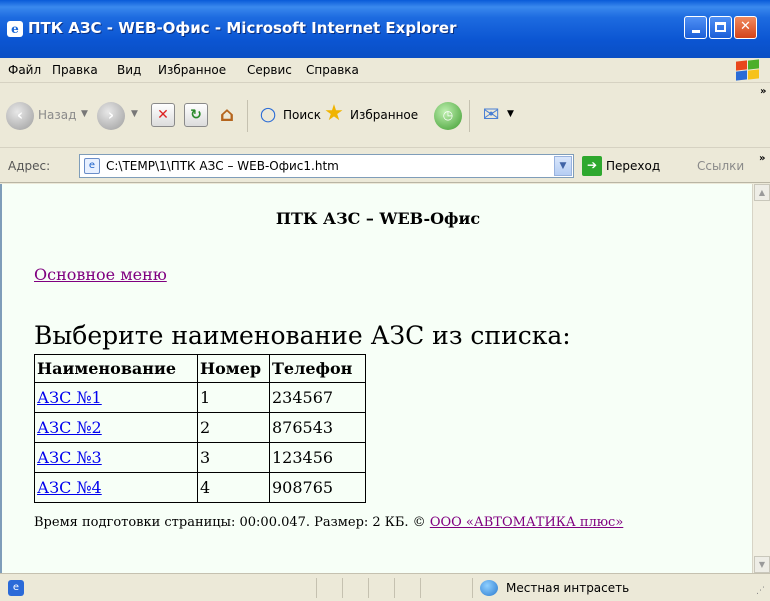  What do you see at coordinates (192, 70) in the screenshot?
I see `menu-favorites: Избранное` at bounding box center [192, 70].